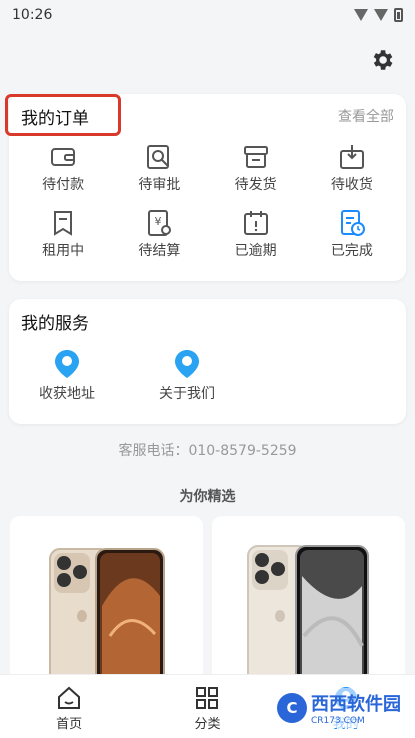 The image size is (415, 738). What do you see at coordinates (255, 223) in the screenshot?
I see `calendar-alert-icon` at bounding box center [255, 223].